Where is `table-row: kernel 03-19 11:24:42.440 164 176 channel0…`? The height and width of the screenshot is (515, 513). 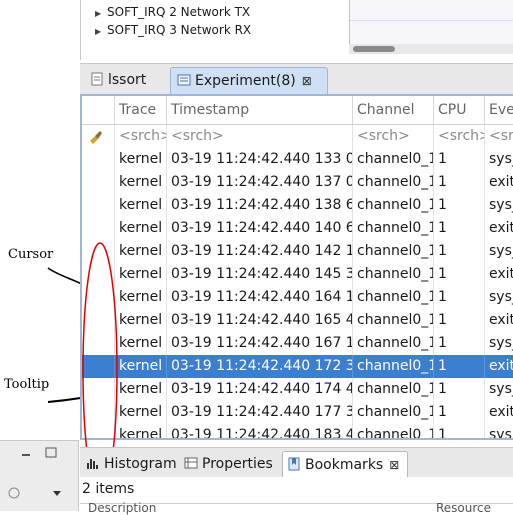 table-row: kernel 03-19 11:24:42.440 164 176 channel0… is located at coordinates (297, 297).